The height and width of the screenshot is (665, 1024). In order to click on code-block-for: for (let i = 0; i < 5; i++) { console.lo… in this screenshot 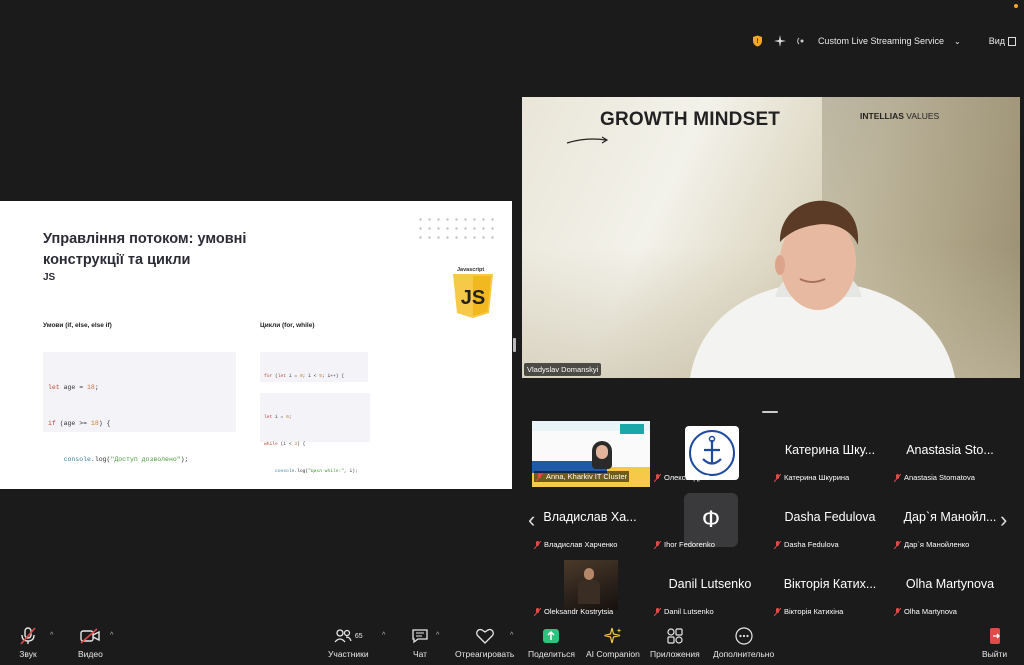, I will do `click(314, 392)`.